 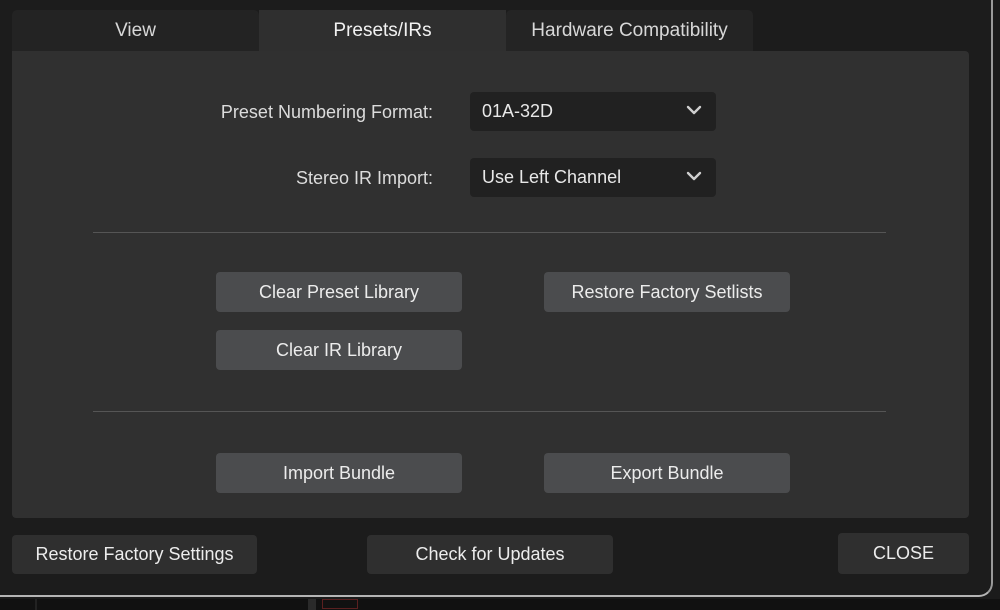 I want to click on restore-factory-settings-button: Restore Factory Settings, so click(x=134, y=554).